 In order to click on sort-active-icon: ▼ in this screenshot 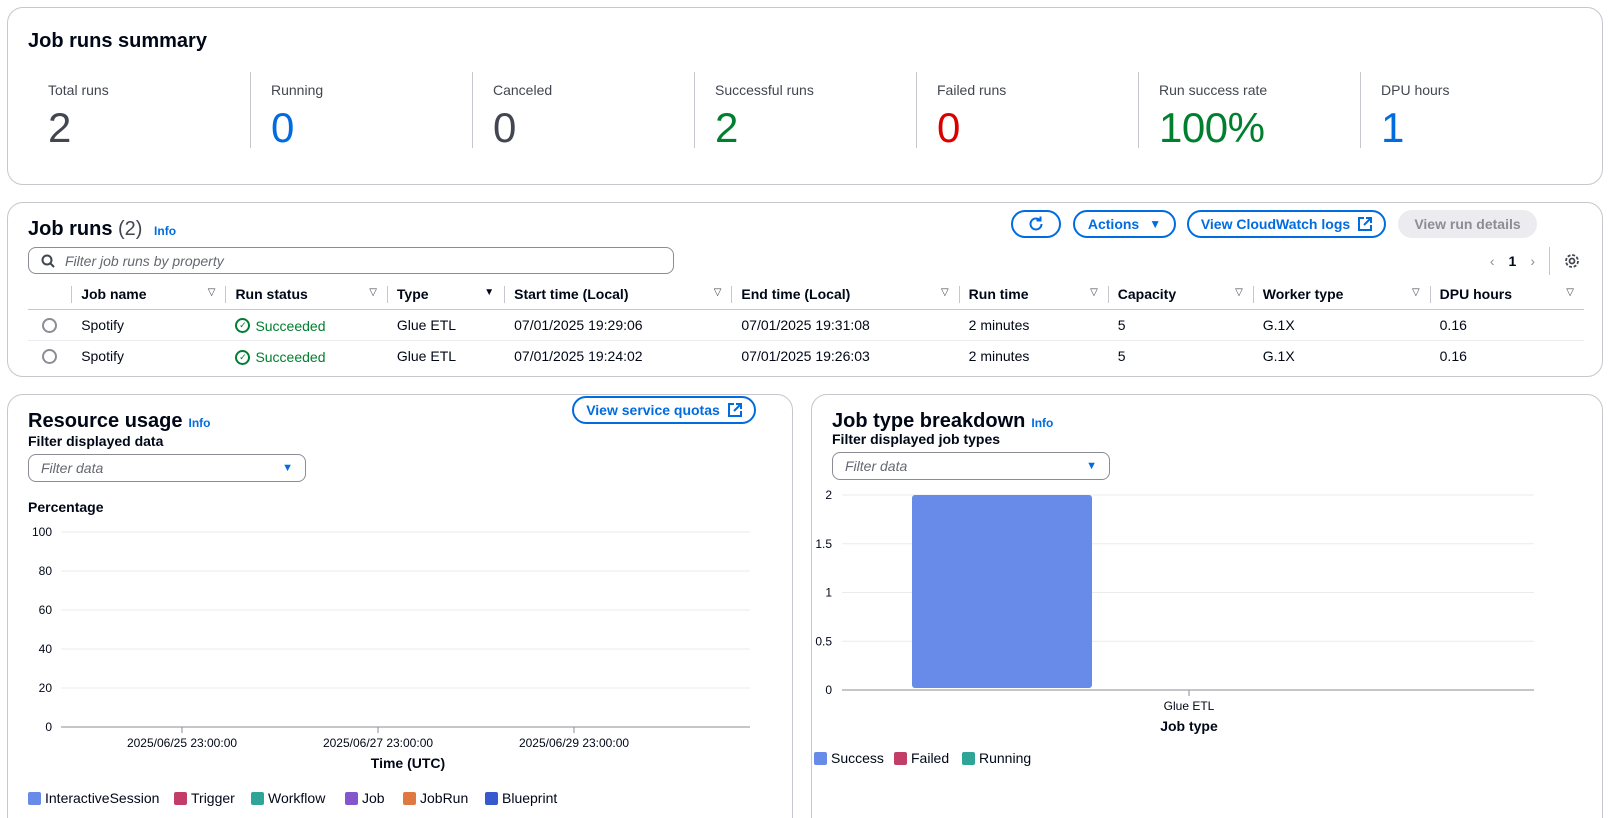, I will do `click(489, 292)`.